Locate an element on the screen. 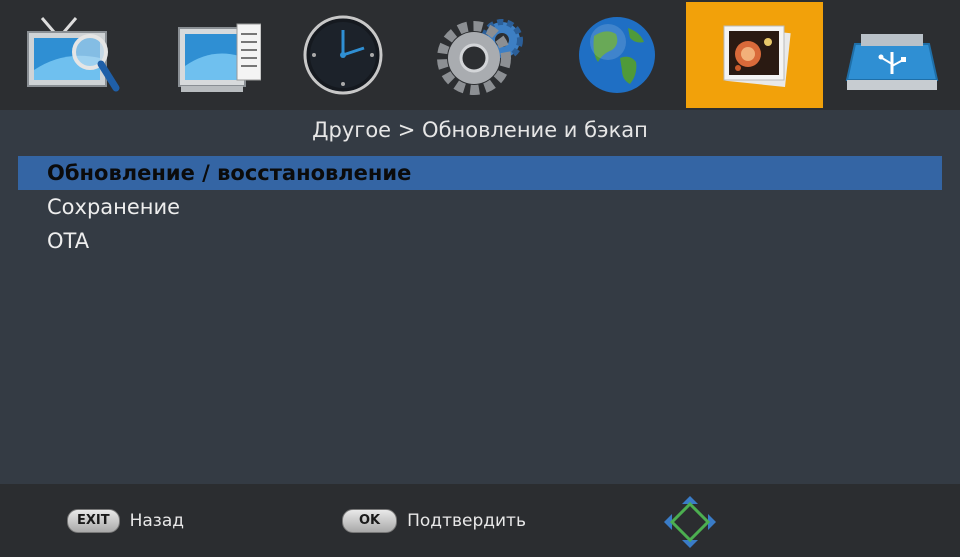 This screenshot has height=557, width=960. tab-time-settings is located at coordinates (342, 55).